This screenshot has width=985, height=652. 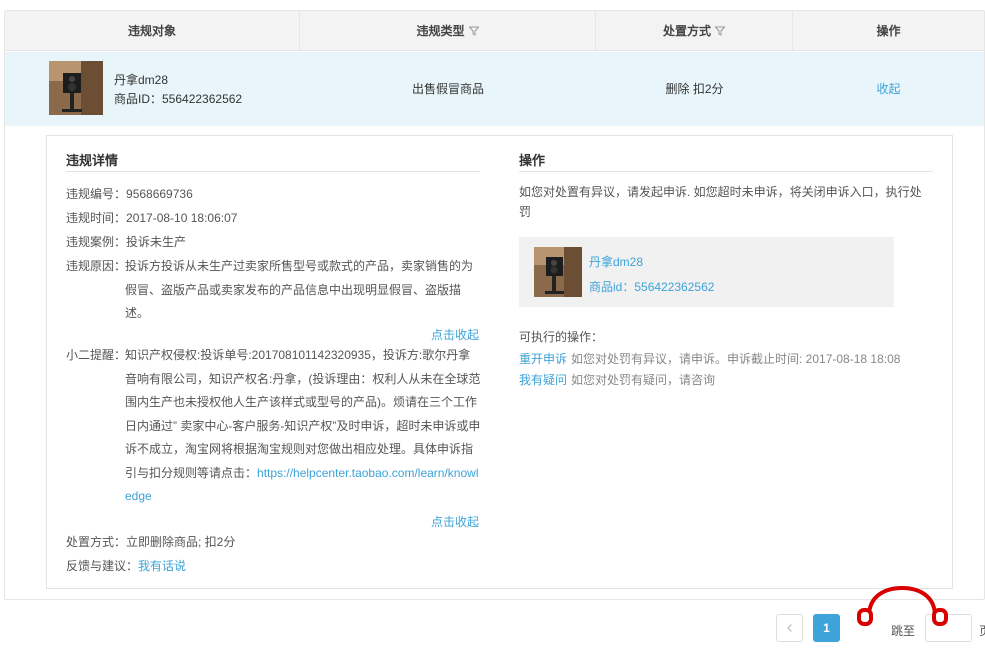 What do you see at coordinates (706, 272) in the screenshot?
I see `operation-product-card: 丹拿dm28 商品id：556422362562` at bounding box center [706, 272].